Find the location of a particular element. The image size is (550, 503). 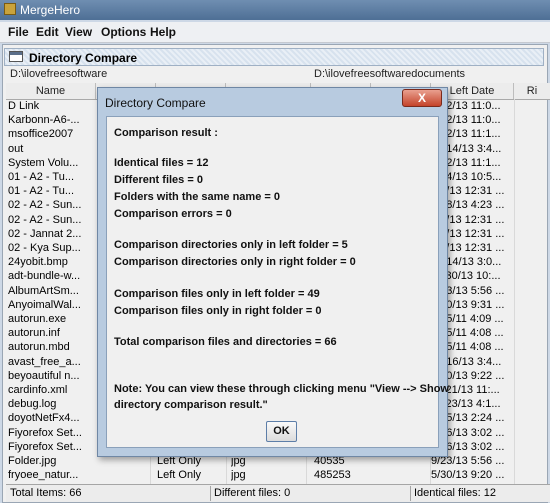

cell-name: autorun.exe is located at coordinates (37, 319).